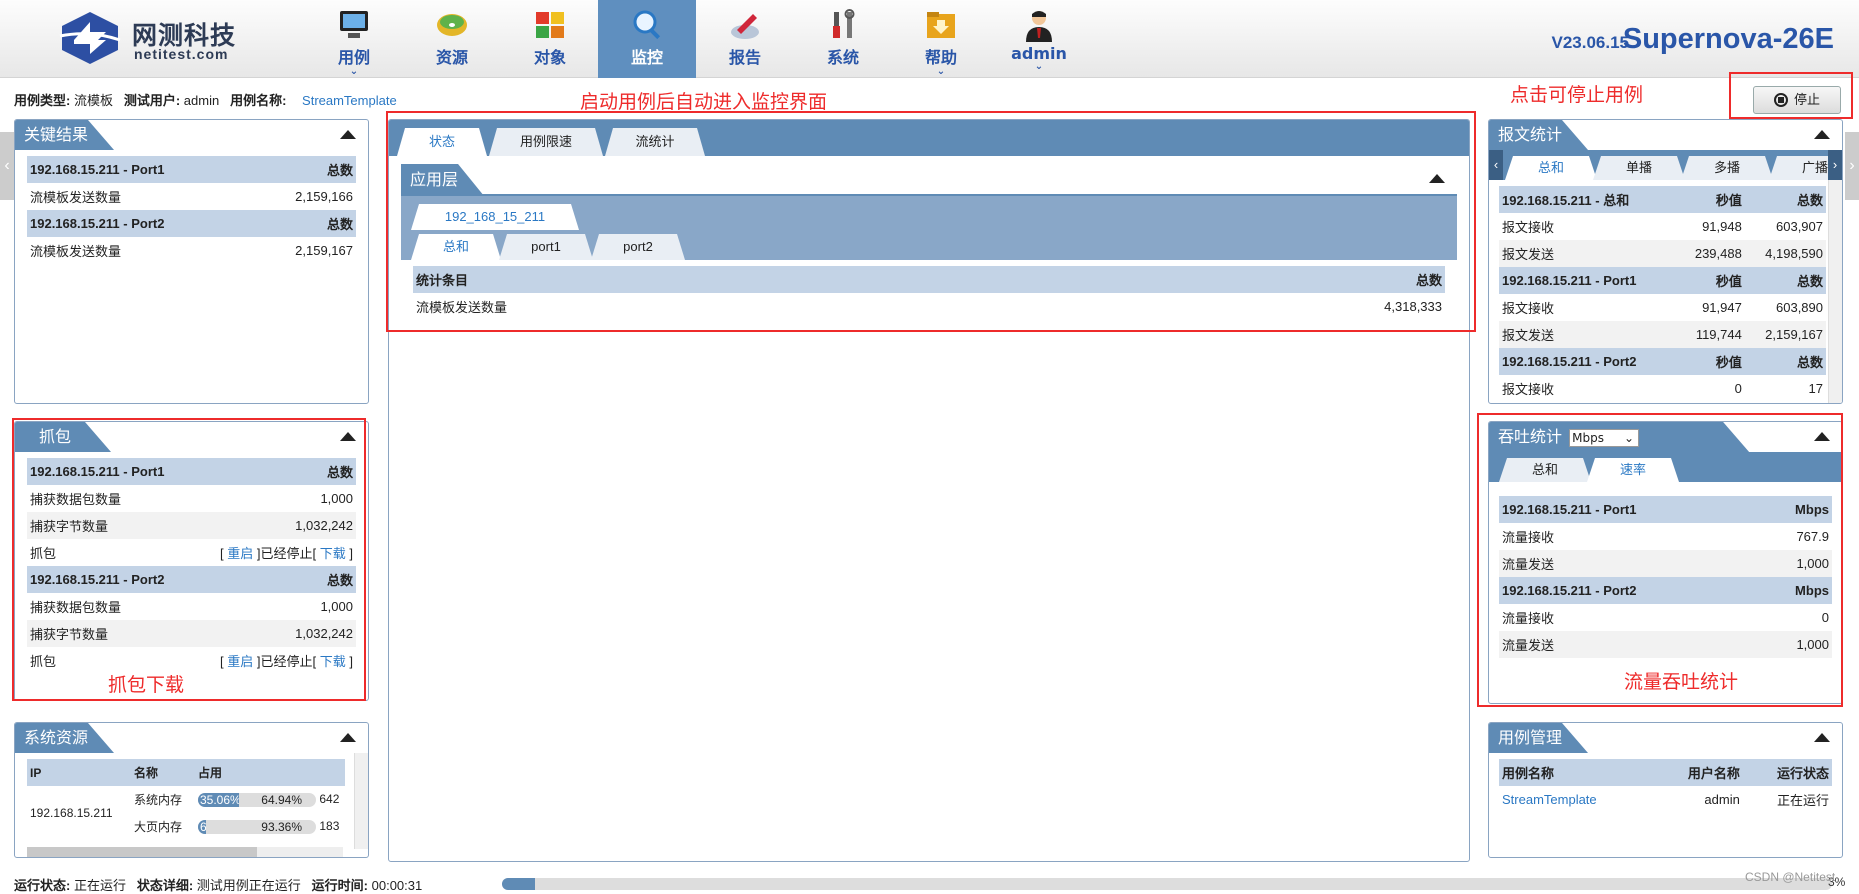  Describe the element at coordinates (248, 885) in the screenshot. I see `status-detail-value: 测试用例正在运行` at that location.